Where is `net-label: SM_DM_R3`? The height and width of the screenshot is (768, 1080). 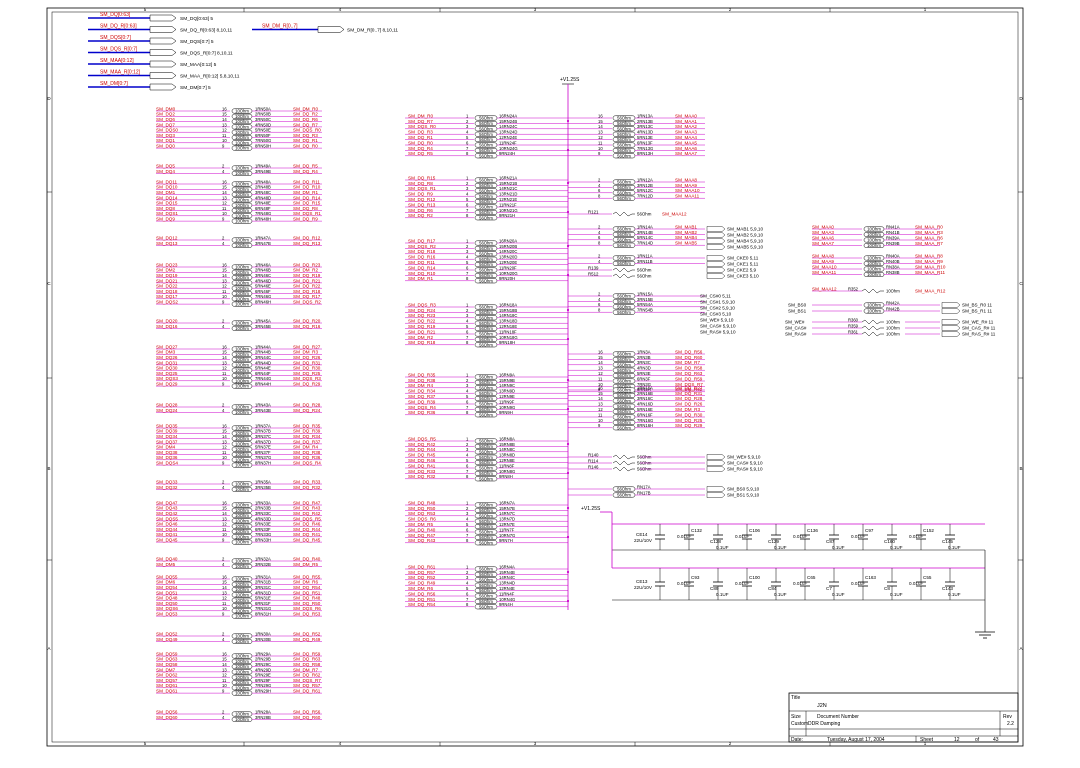 net-label: SM_DM_R3 is located at coordinates (687, 409).